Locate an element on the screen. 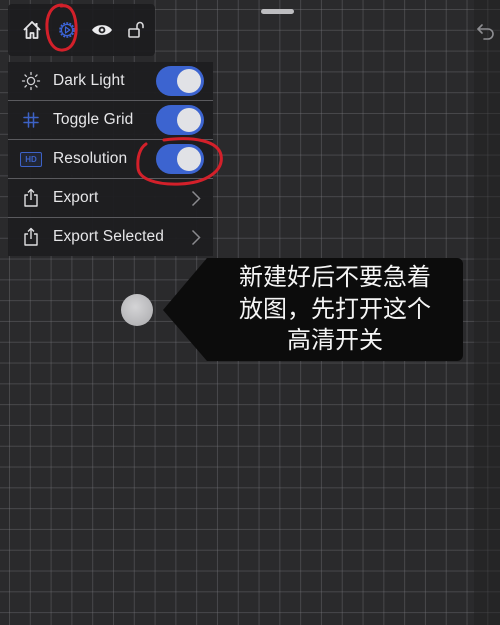 Image resolution: width=500 pixels, height=625 pixels. lock-button is located at coordinates (137, 30).